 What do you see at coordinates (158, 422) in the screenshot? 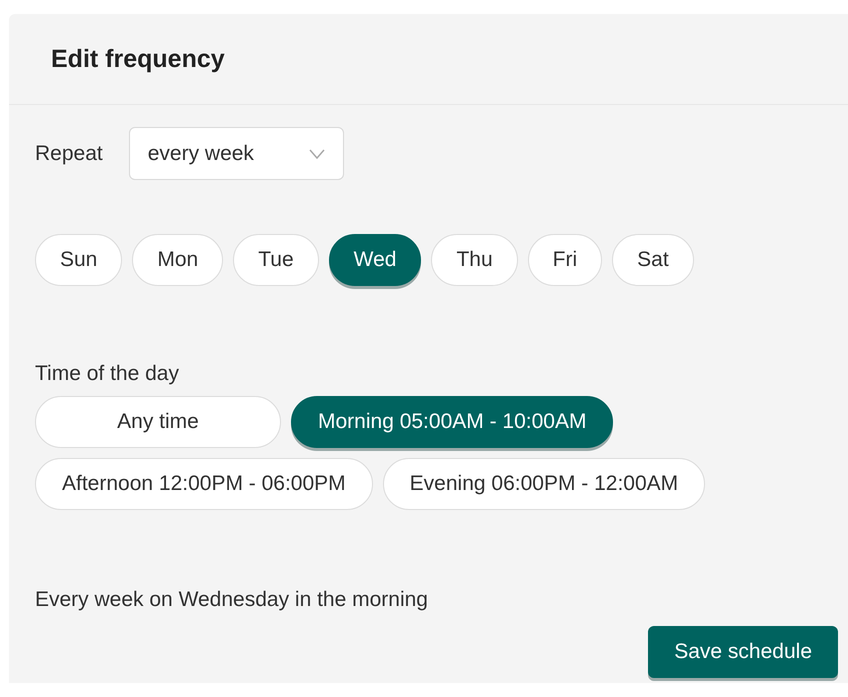
I see `time-option: Any time` at bounding box center [158, 422].